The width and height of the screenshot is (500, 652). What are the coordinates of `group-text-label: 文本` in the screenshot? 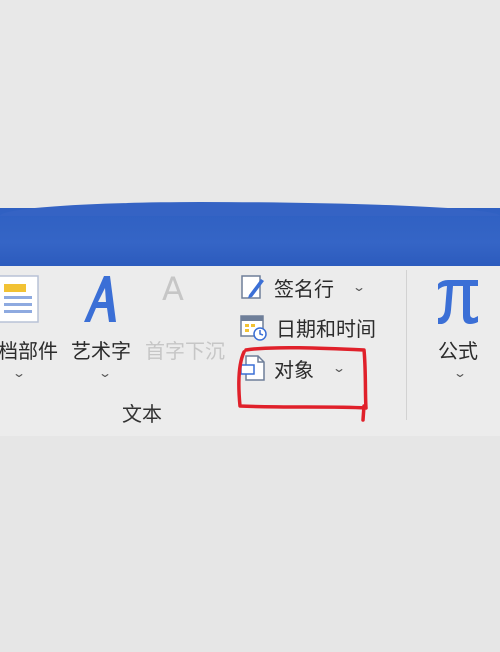 It's located at (142, 414).